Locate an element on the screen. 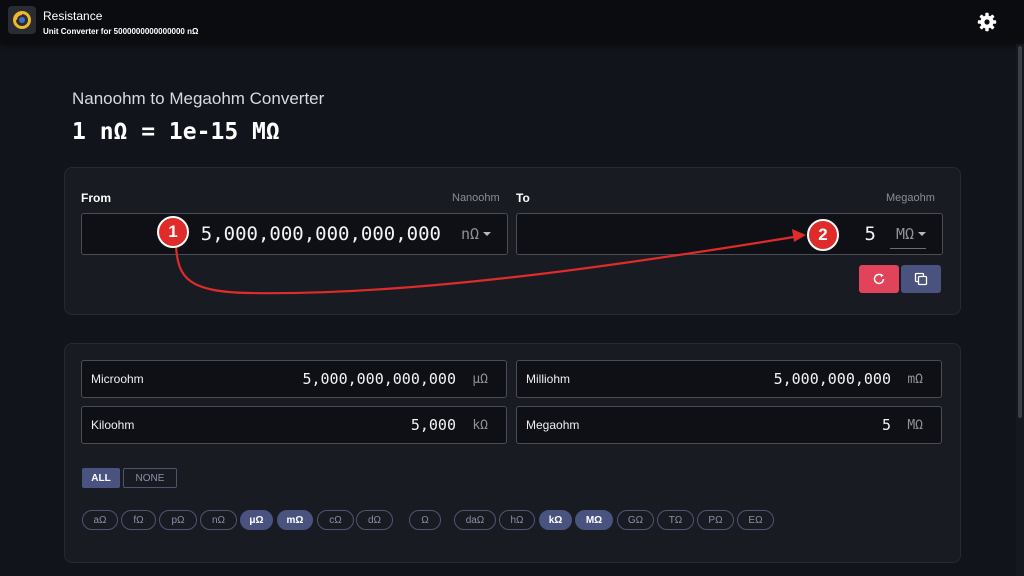 This screenshot has height=576, width=1024. app-title: Resistance is located at coordinates (73, 16).